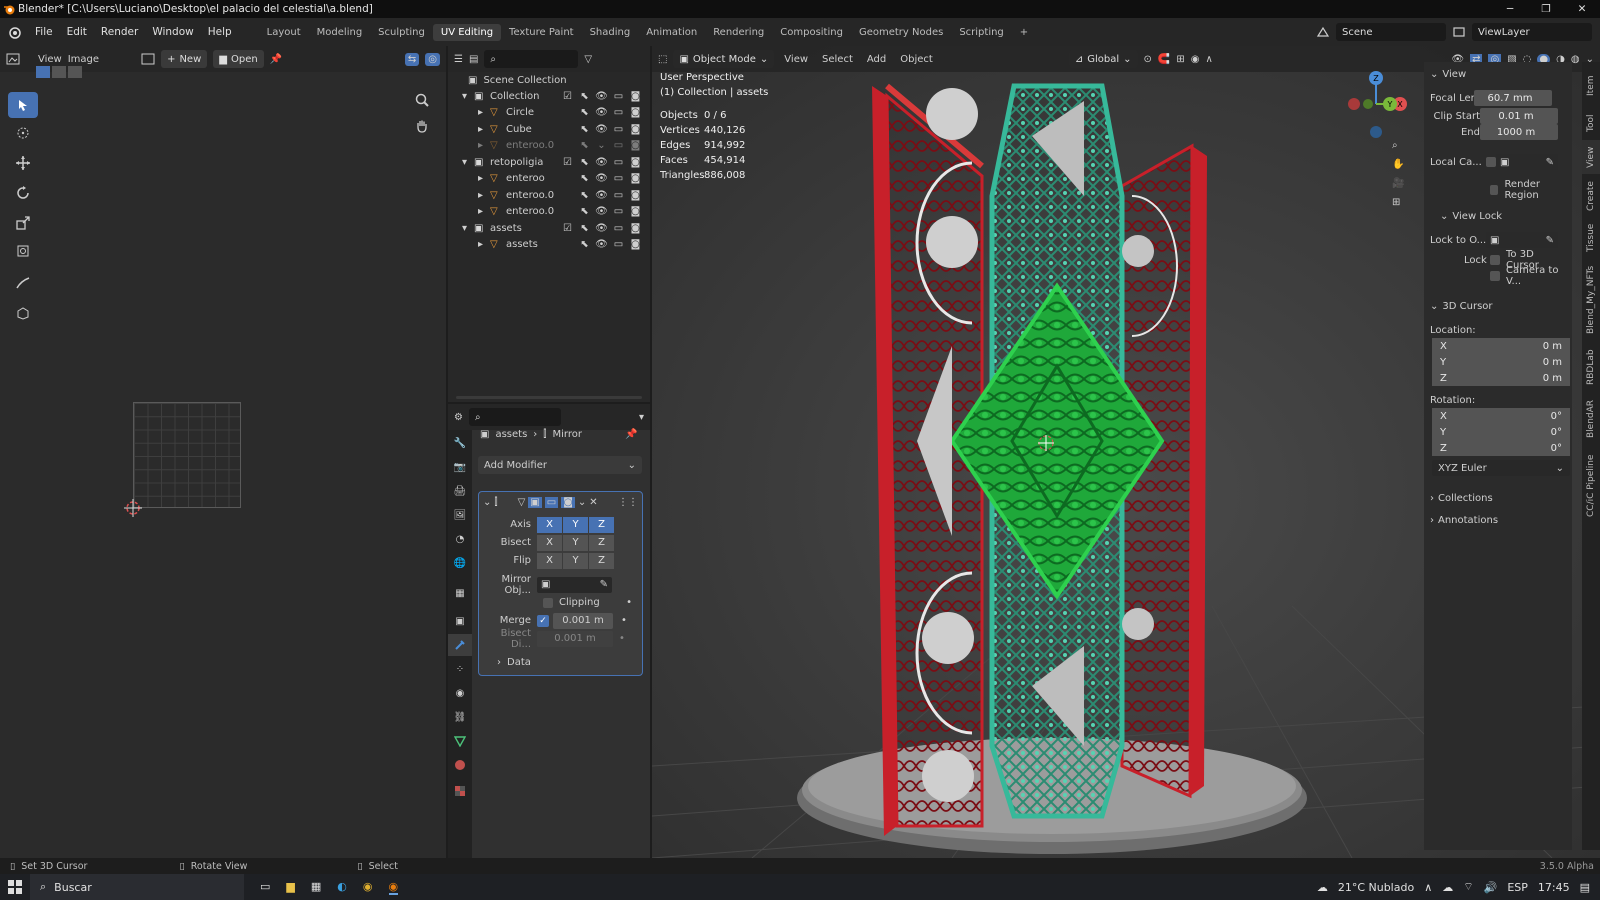 This screenshot has width=1600, height=900. What do you see at coordinates (15, 887) in the screenshot?
I see `windows-start-icon` at bounding box center [15, 887].